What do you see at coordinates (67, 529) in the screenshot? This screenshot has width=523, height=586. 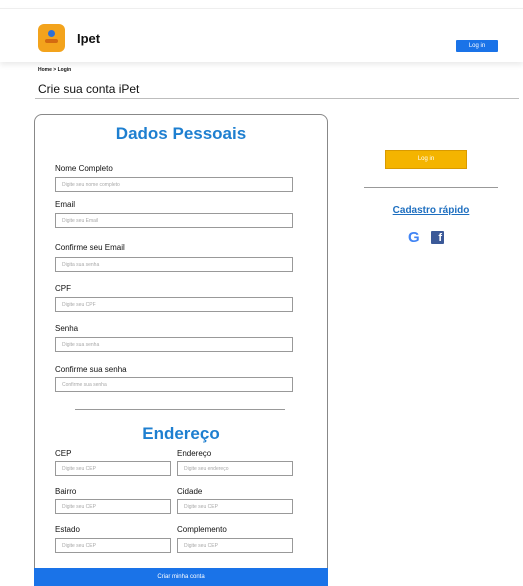 I see `state-label: Estado` at bounding box center [67, 529].